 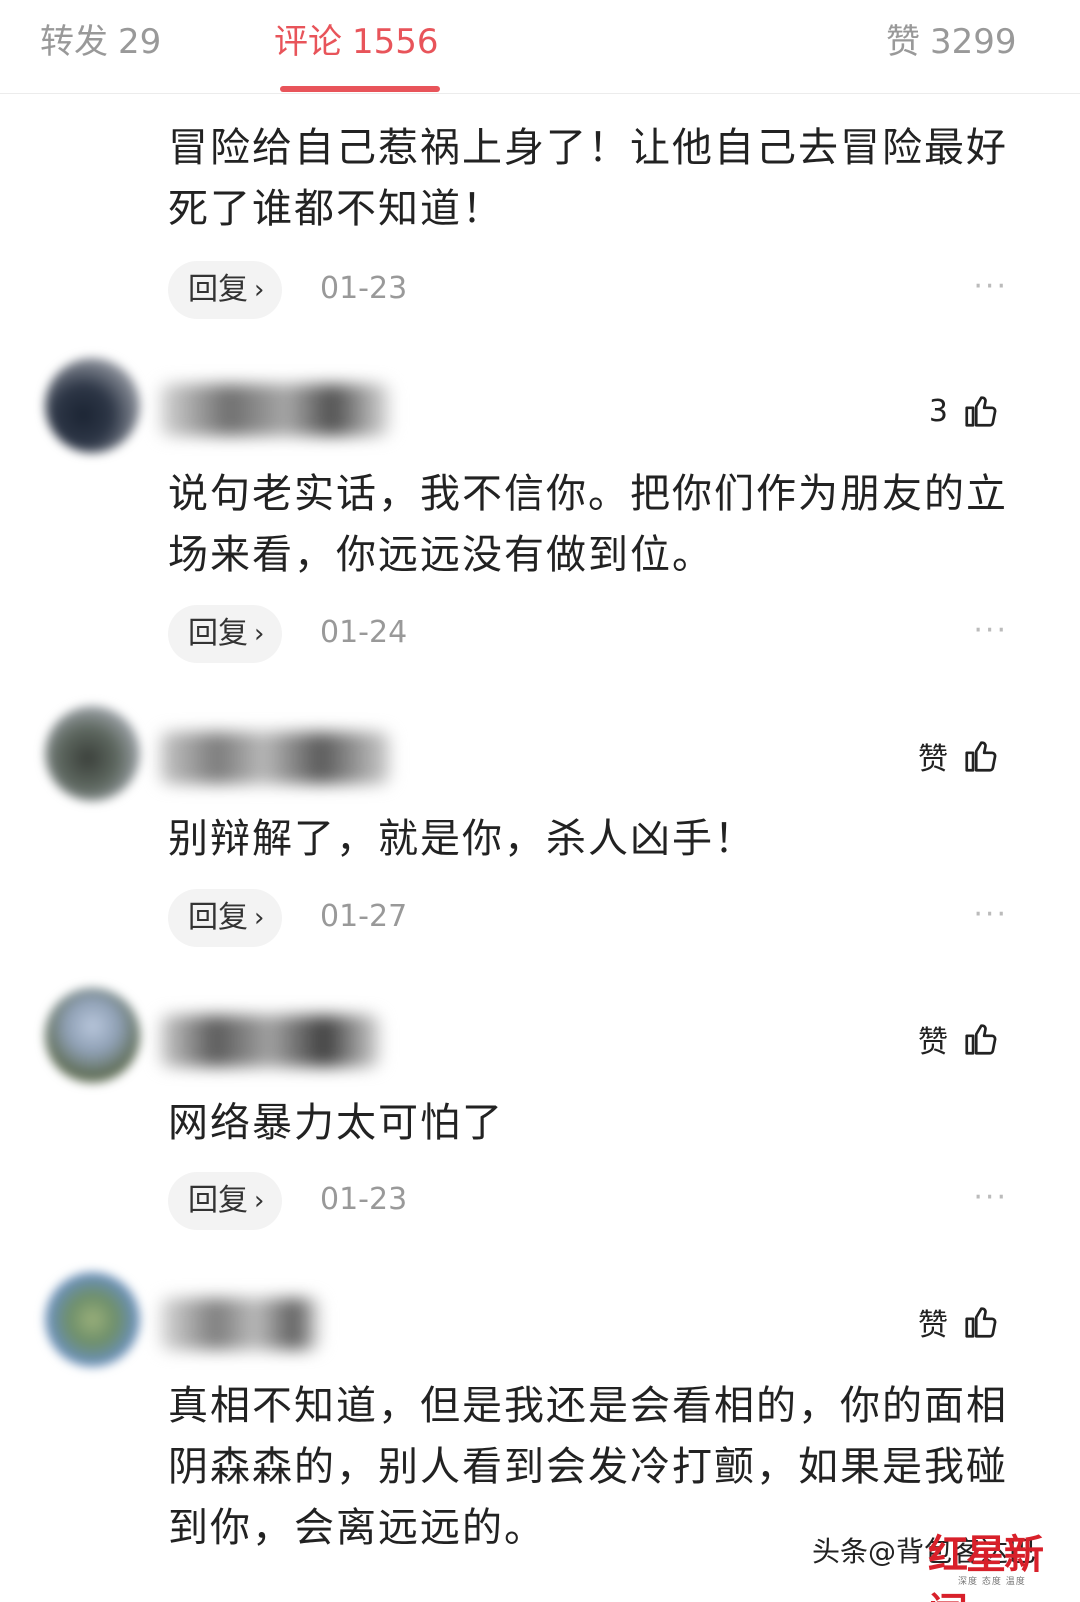 What do you see at coordinates (395, 42) in the screenshot?
I see `tab-comments-count: 1556` at bounding box center [395, 42].